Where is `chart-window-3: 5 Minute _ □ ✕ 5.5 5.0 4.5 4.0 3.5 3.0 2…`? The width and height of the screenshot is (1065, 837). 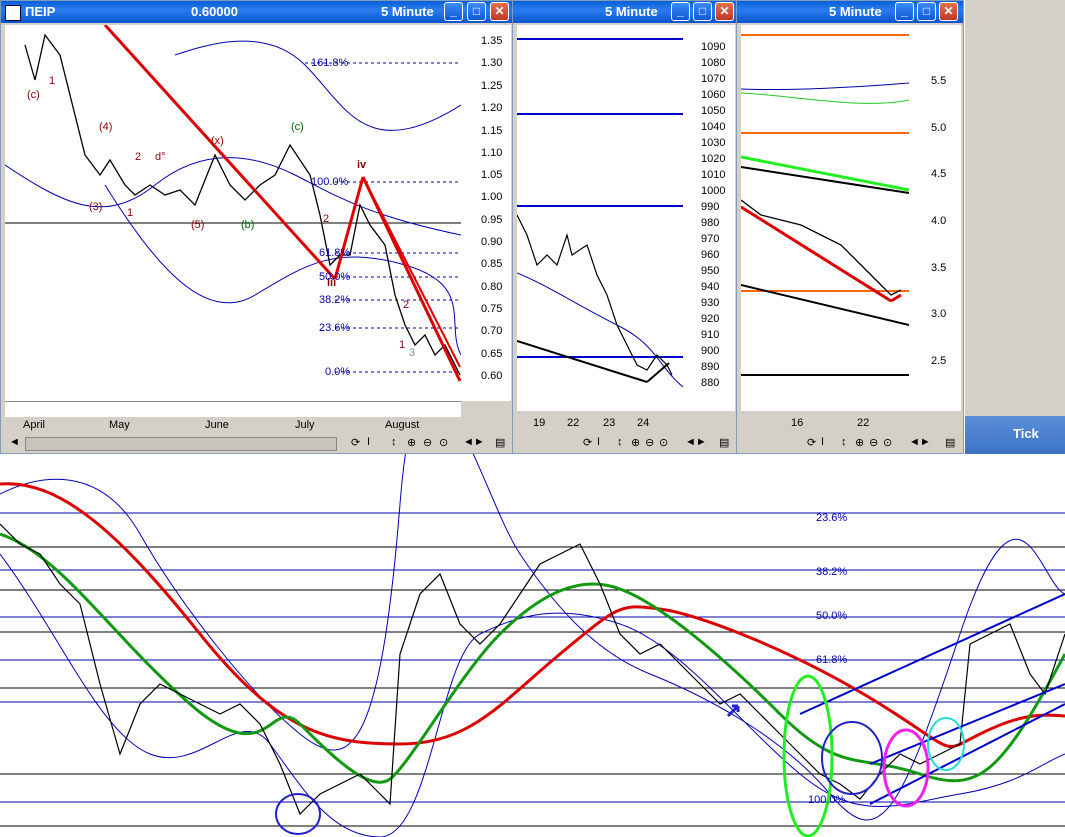
chart-window-3: 5 Minute _ □ ✕ 5.5 5.0 4.5 4.0 3.5 3.0 2… is located at coordinates (850, 227).